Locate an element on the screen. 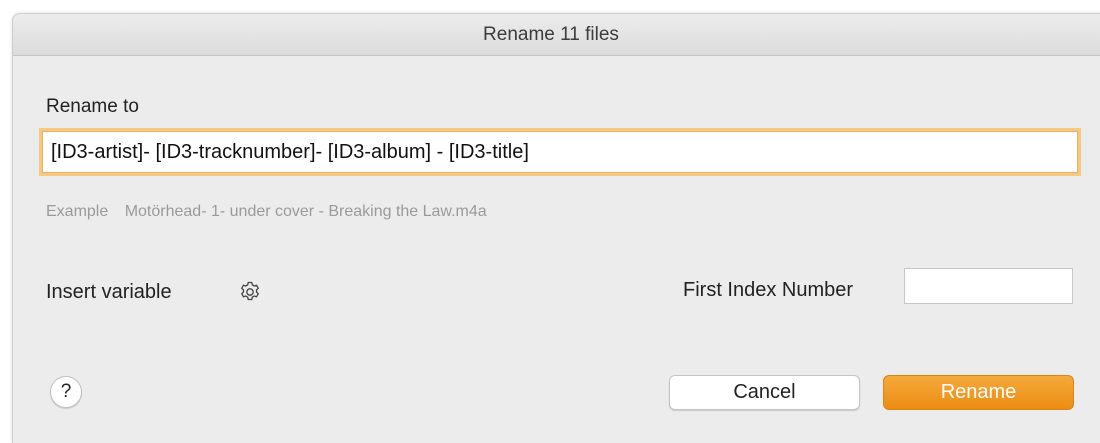 This screenshot has height=443, width=1100. title-bar: Rename 11 files is located at coordinates (556, 35).